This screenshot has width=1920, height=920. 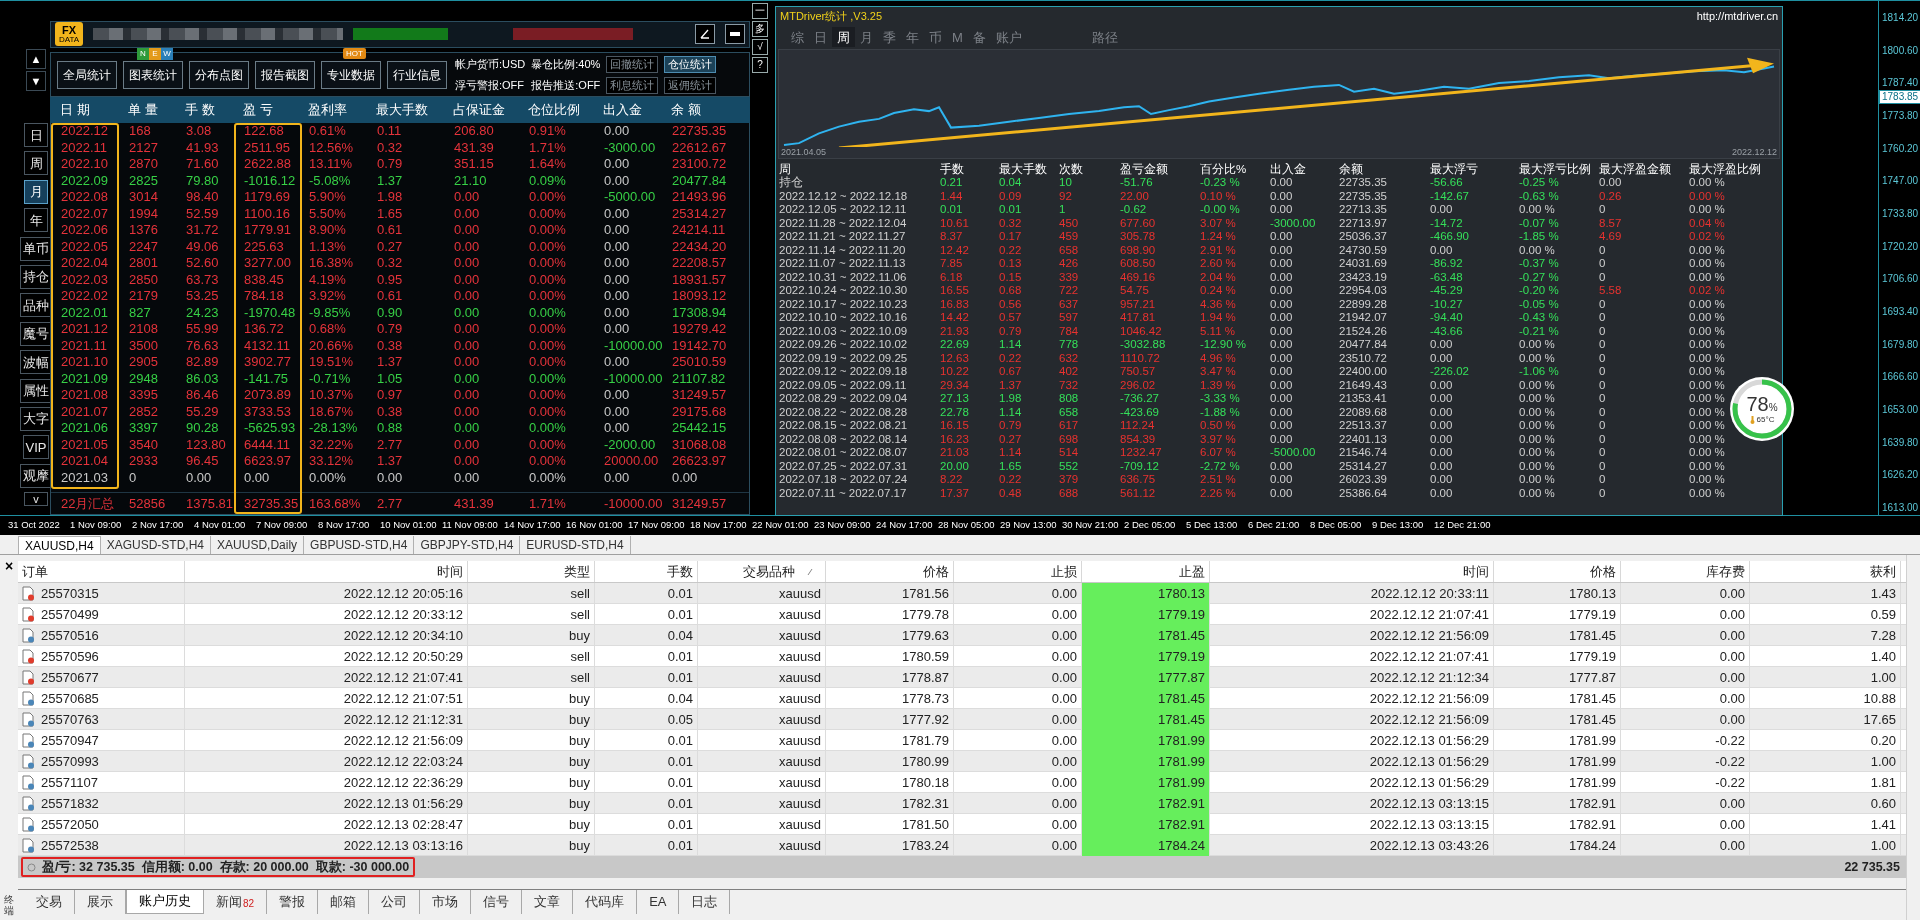 I want to click on minimize-button, so click(x=735, y=34).